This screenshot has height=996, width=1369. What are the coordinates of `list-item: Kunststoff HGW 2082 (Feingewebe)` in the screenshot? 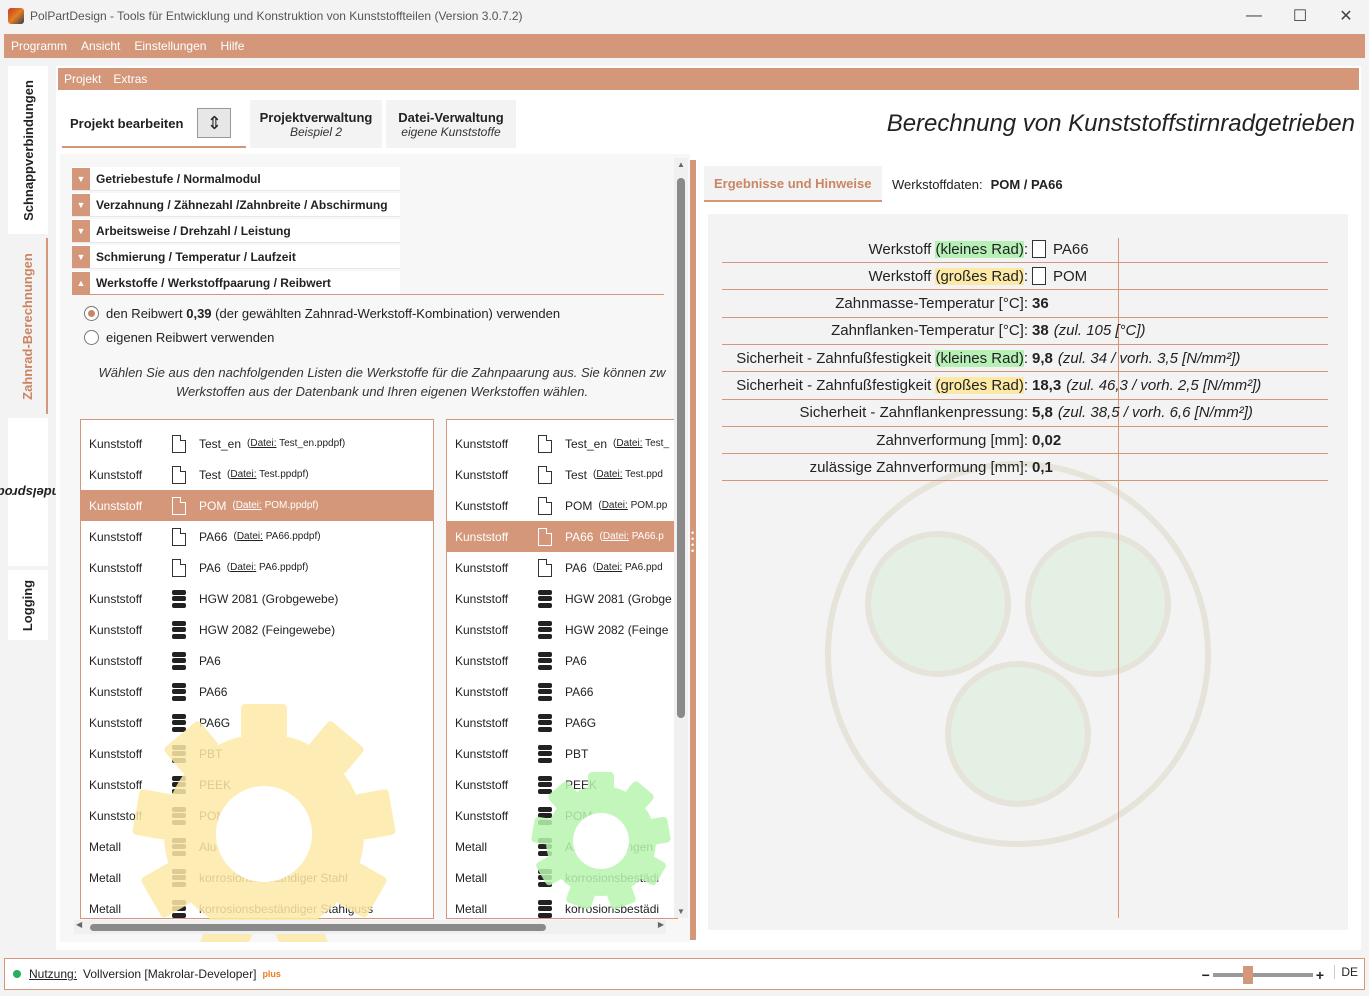 It's located at (257, 629).